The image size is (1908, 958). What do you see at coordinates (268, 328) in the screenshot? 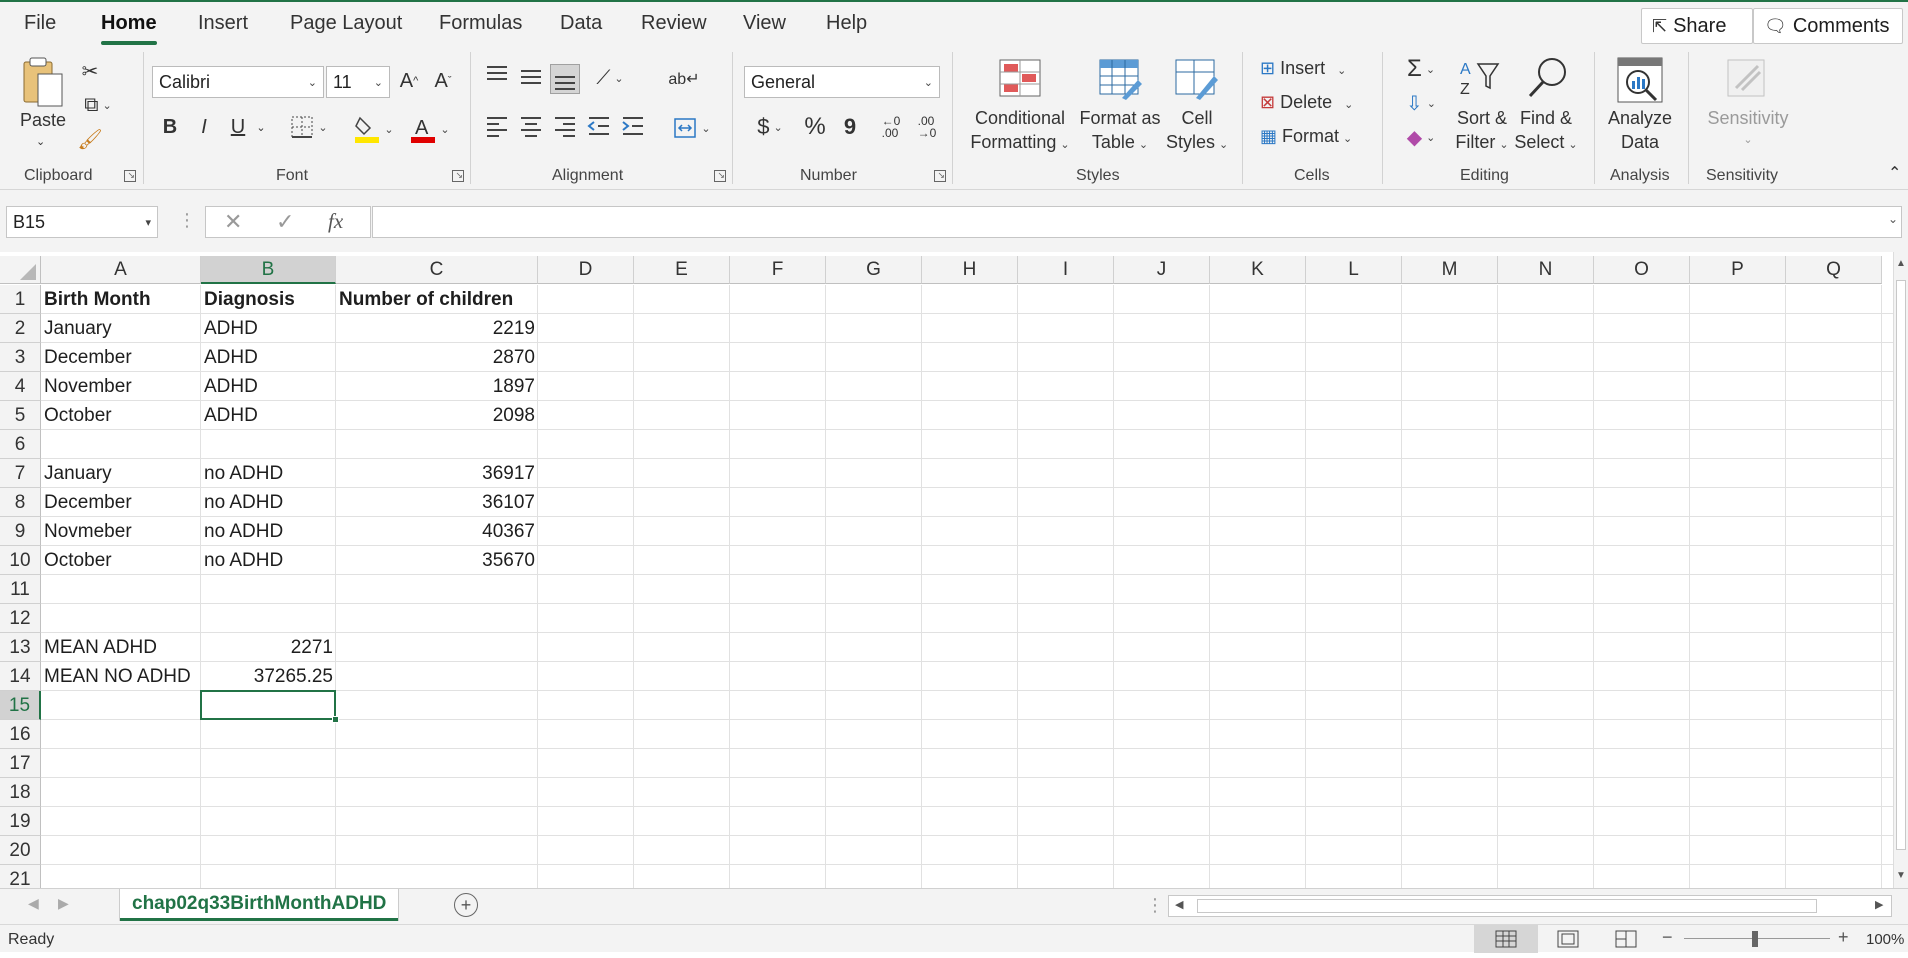
I see `cell-b2: ADHD` at bounding box center [268, 328].